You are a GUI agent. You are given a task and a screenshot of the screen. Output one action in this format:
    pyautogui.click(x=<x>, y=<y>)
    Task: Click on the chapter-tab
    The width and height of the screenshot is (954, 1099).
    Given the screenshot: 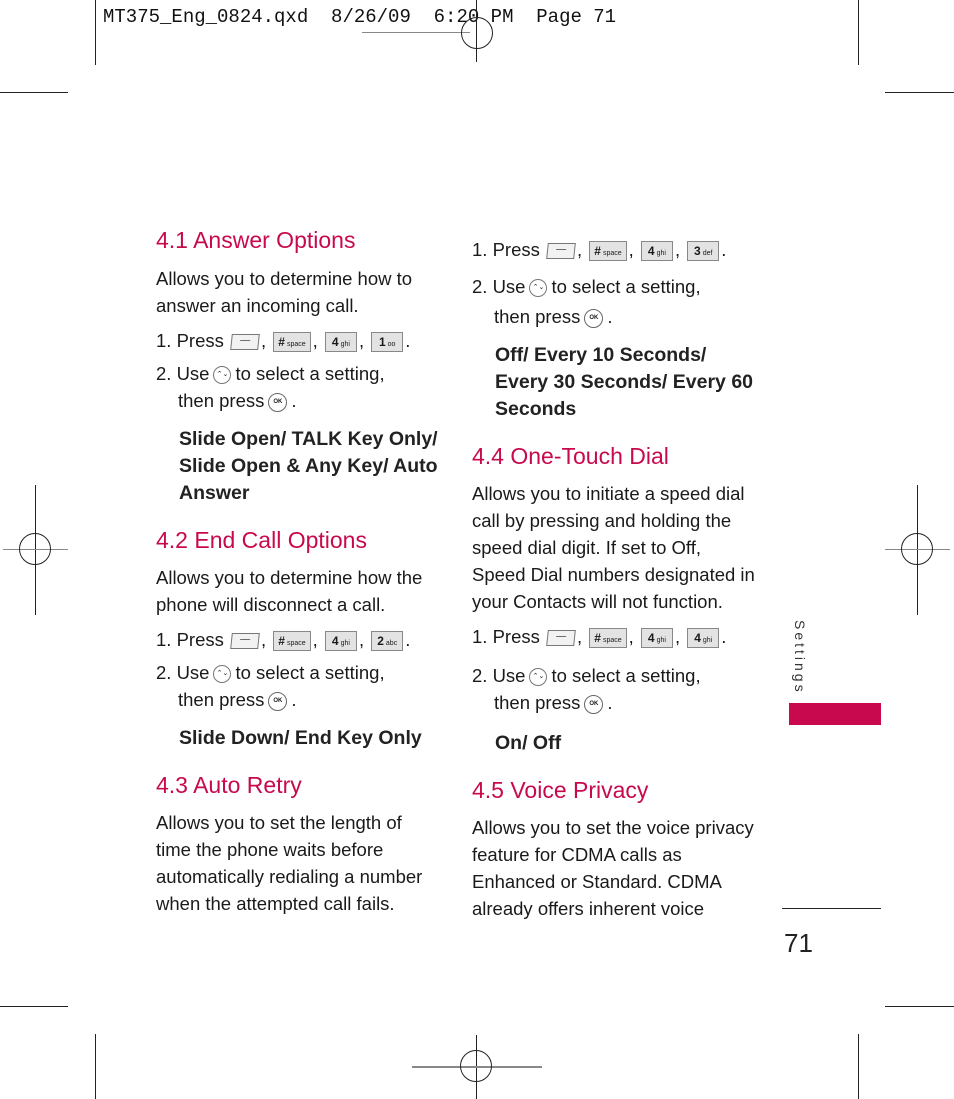 What is the action you would take?
    pyautogui.click(x=835, y=714)
    